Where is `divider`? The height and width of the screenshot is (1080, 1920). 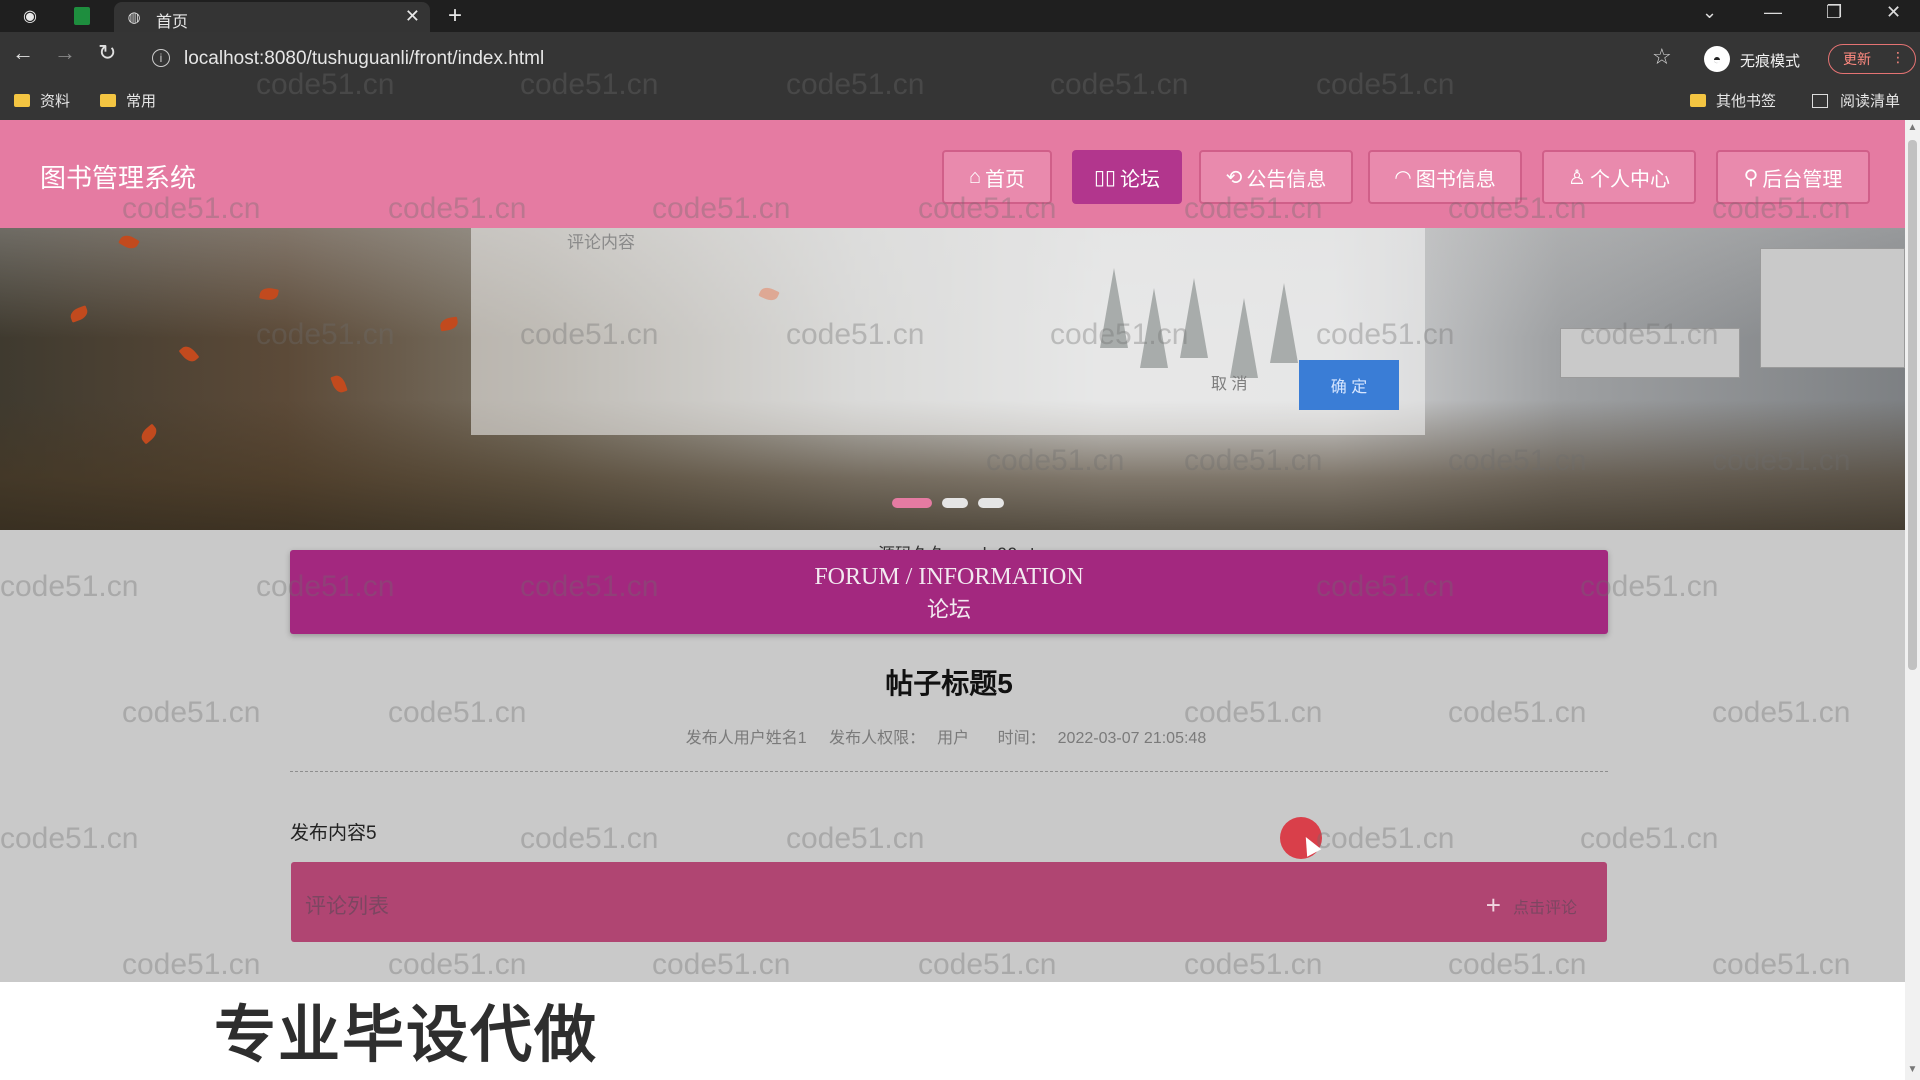 divider is located at coordinates (949, 771).